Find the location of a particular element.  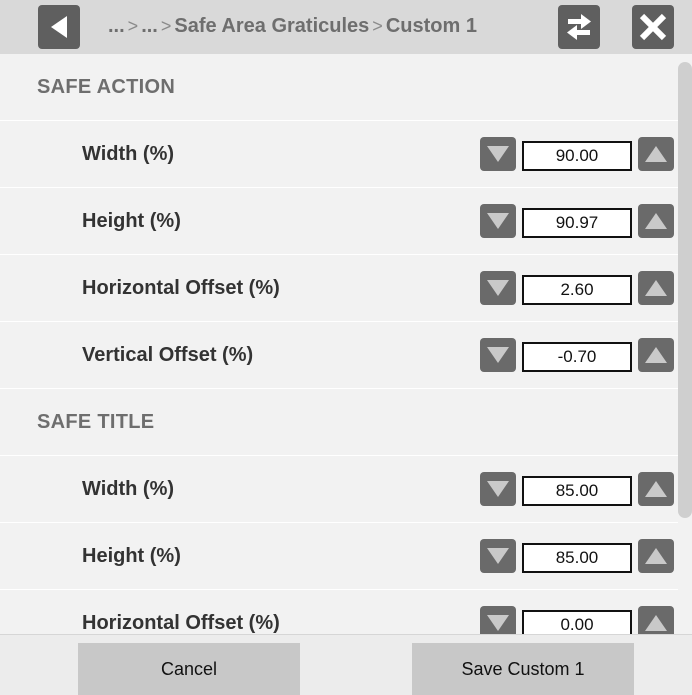

breadcrumb-current: Custom 1 is located at coordinates (431, 26).